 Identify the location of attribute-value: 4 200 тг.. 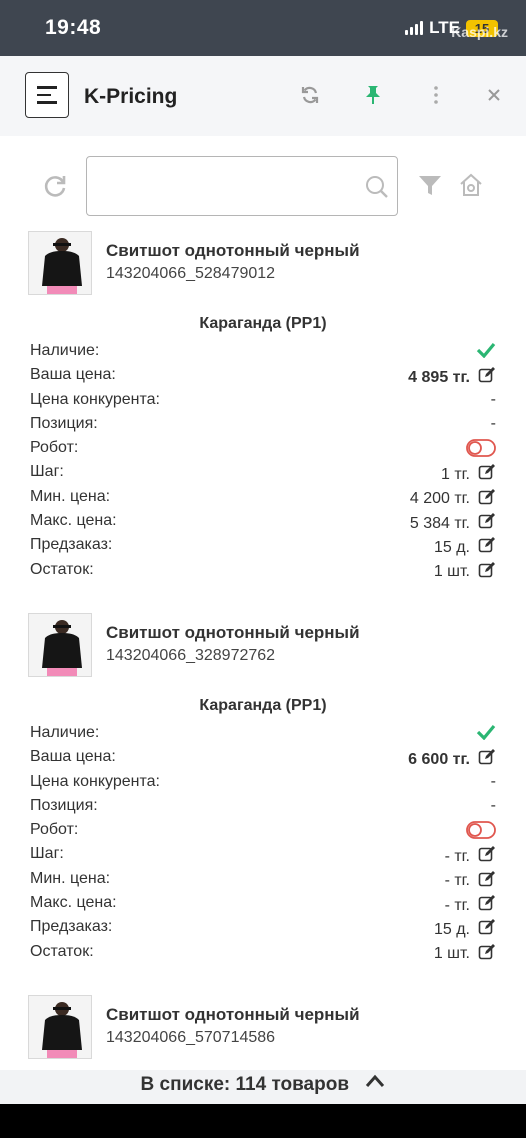
(453, 499).